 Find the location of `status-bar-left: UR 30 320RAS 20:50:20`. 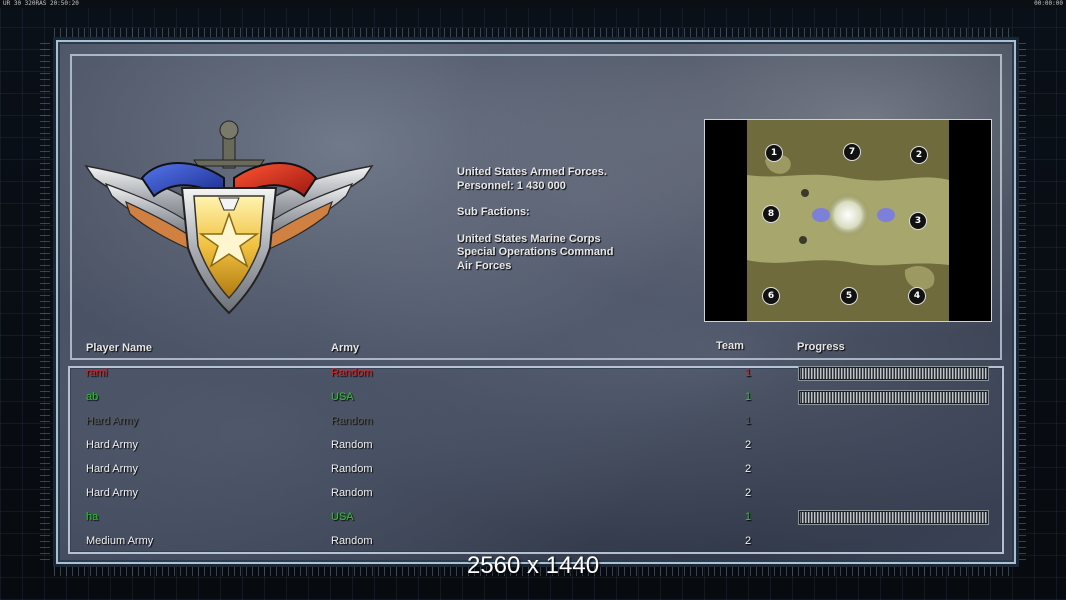

status-bar-left: UR 30 320RAS 20:50:20 is located at coordinates (41, 3).